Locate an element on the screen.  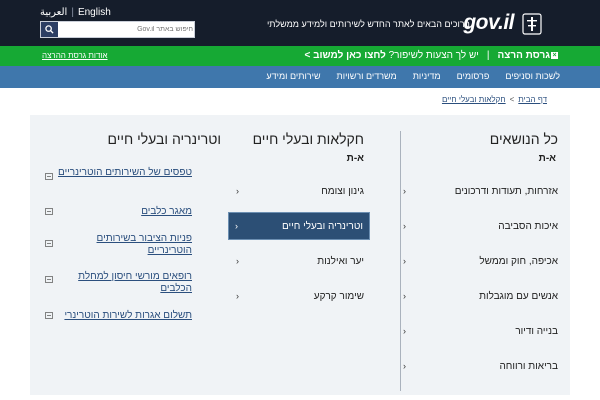
topic-item: בריאות ורווחה ‹ is located at coordinates (480, 366).